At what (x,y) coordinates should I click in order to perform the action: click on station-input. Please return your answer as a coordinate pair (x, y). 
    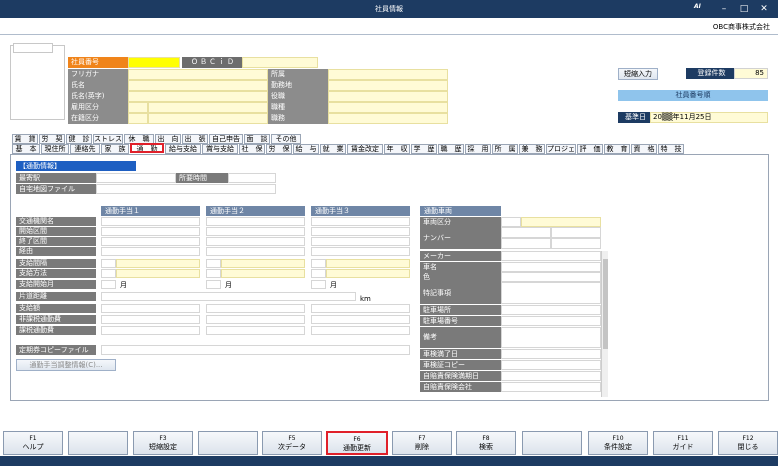
    Looking at the image, I should click on (136, 178).